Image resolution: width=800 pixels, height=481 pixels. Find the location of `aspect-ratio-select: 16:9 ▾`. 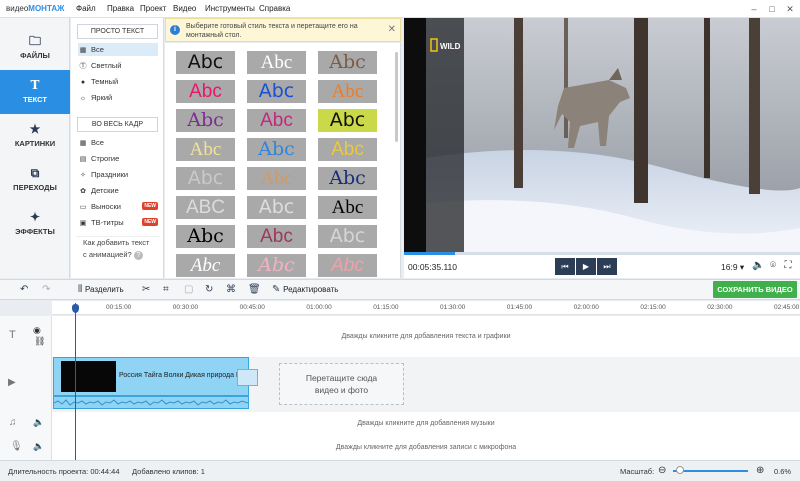

aspect-ratio-select: 16:9 ▾ is located at coordinates (732, 267).